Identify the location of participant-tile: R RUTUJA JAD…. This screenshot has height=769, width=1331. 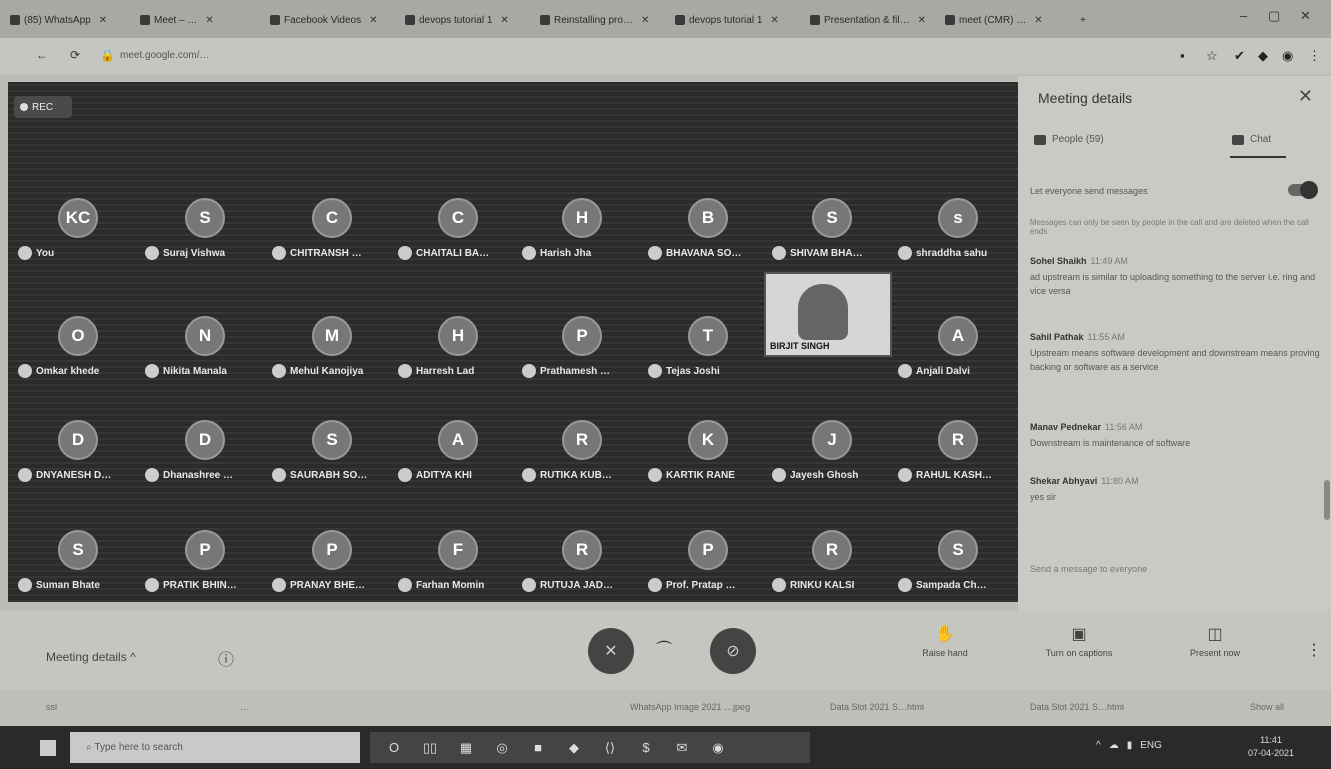
(584, 570).